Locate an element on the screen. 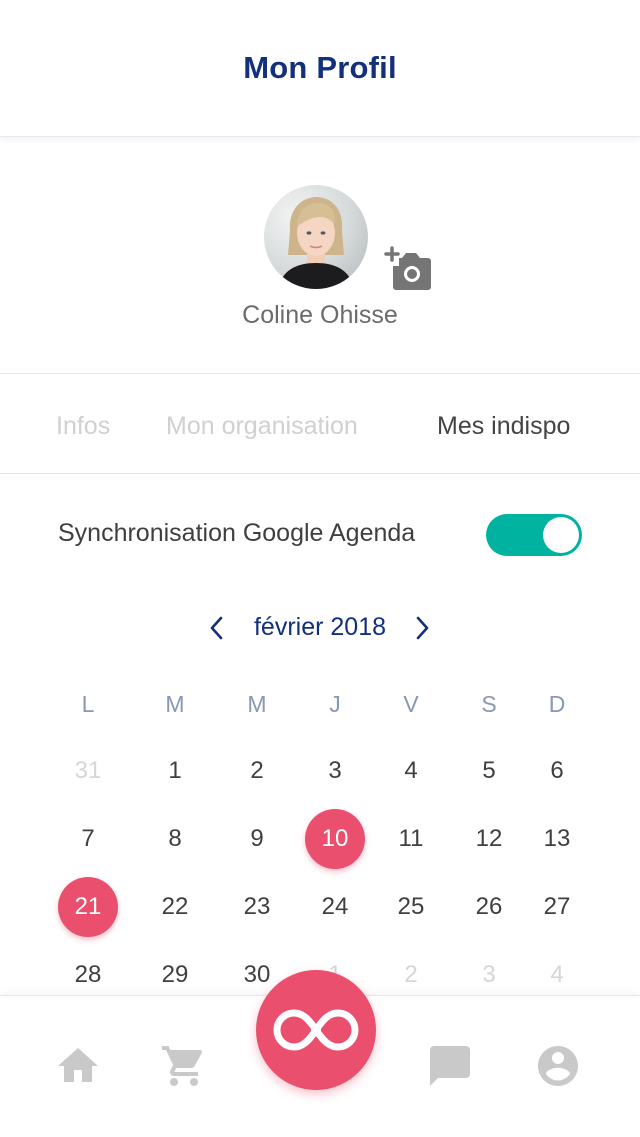  calendar-day: 7 is located at coordinates (88, 839).